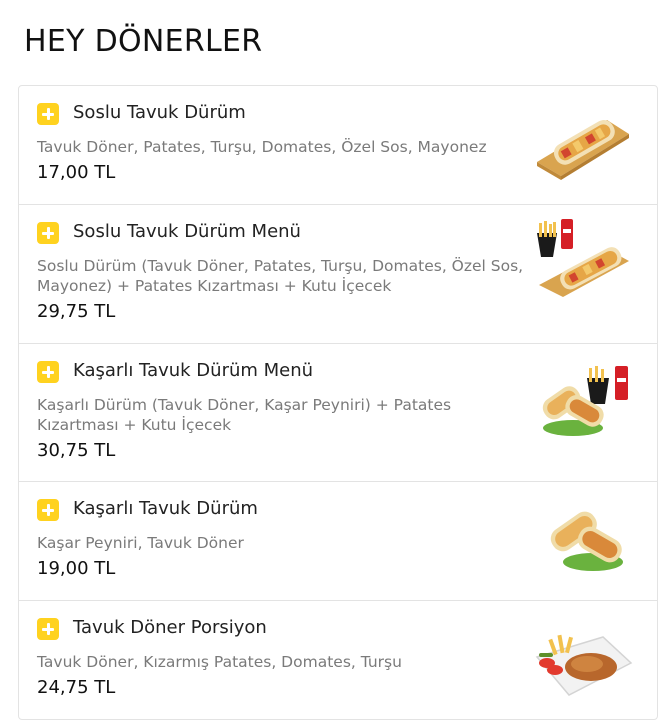 The width and height of the screenshot is (660, 720). What do you see at coordinates (76, 687) in the screenshot?
I see `item-price: 24,75 TL` at bounding box center [76, 687].